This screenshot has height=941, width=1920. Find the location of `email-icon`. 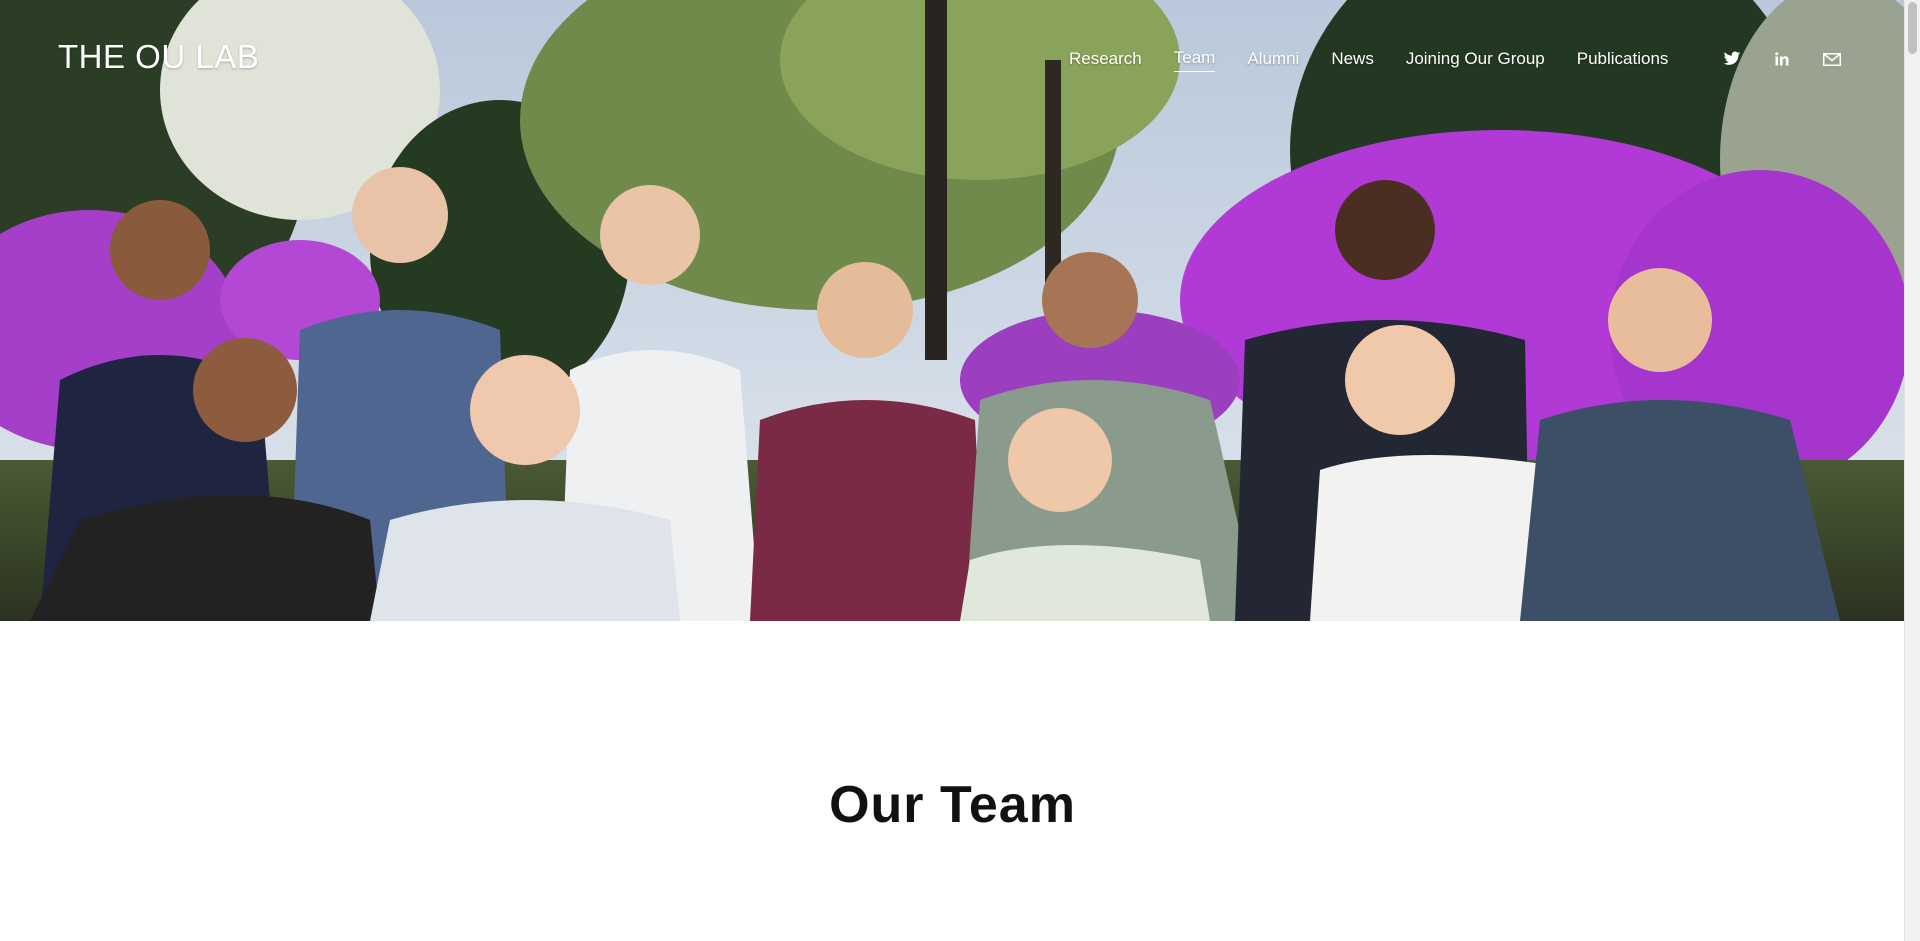

email-icon is located at coordinates (1832, 59).